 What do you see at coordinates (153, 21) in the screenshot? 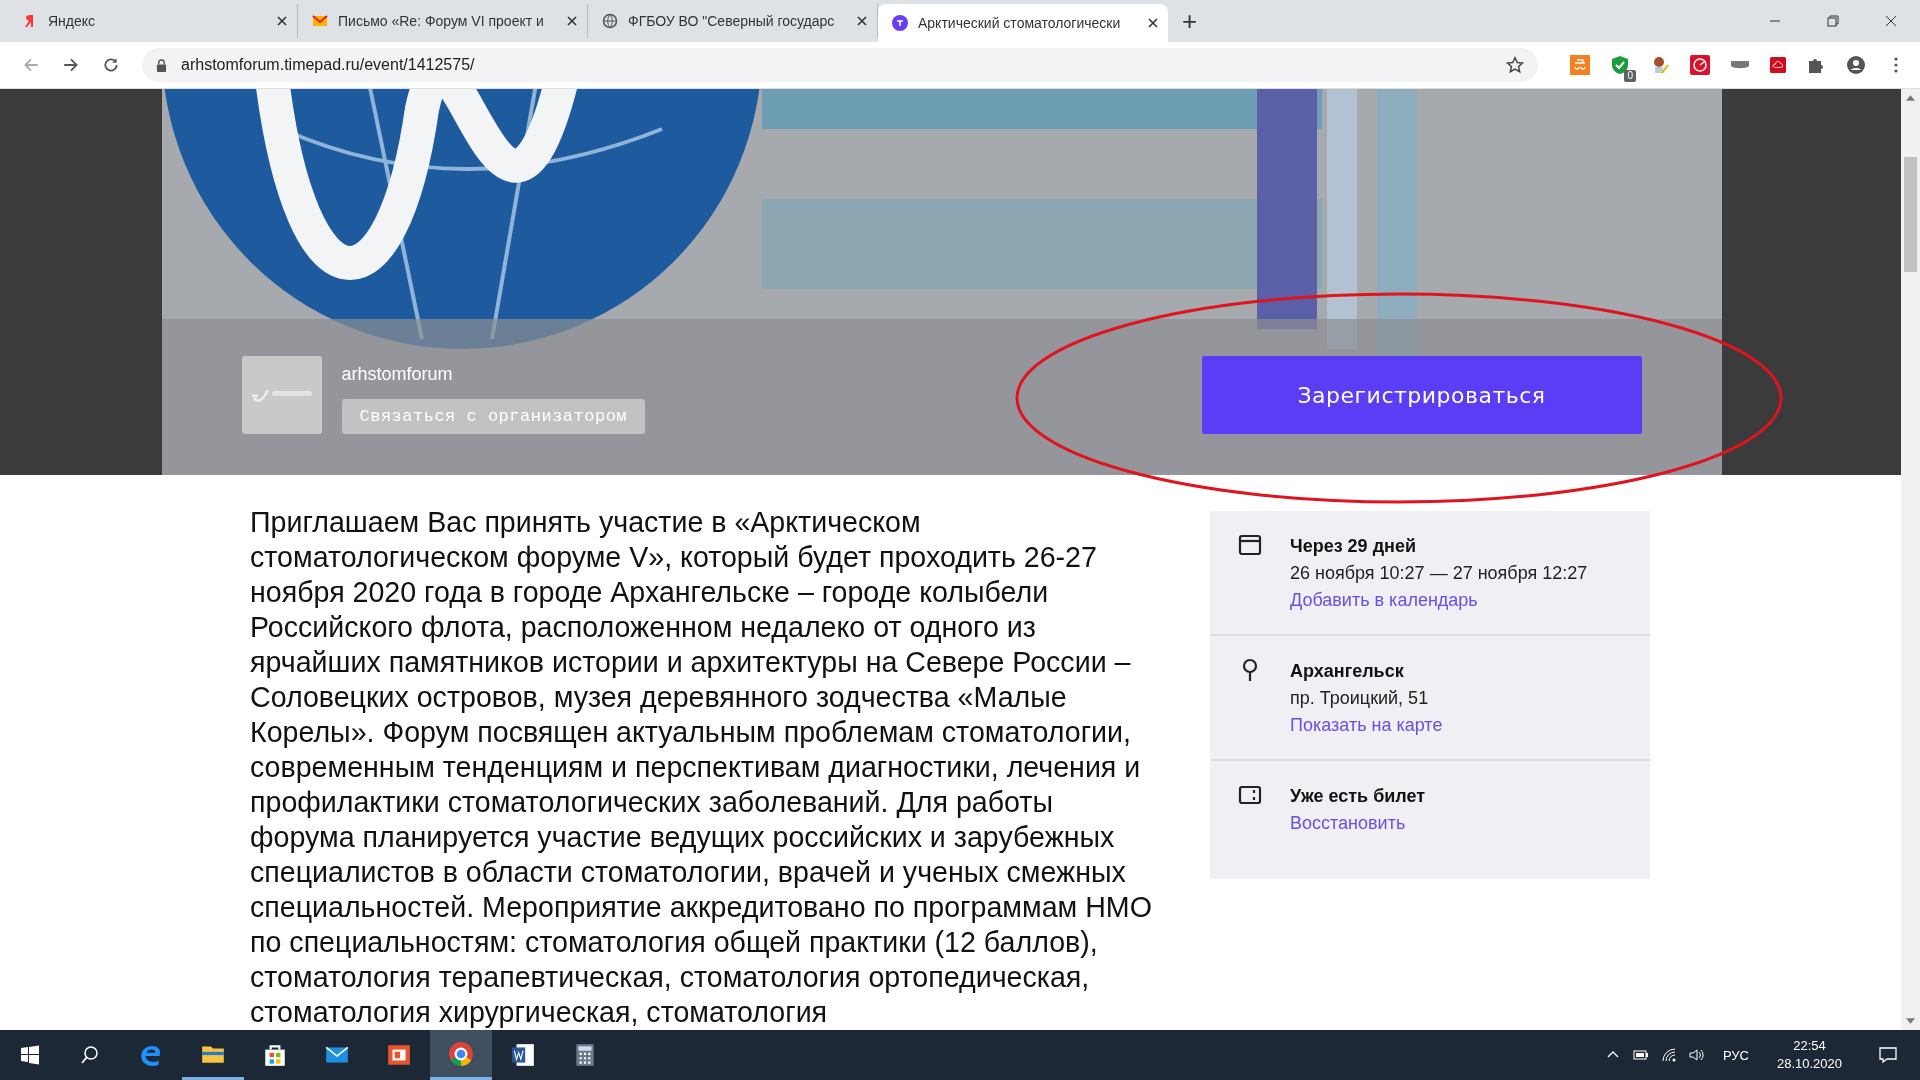
I see `browser-tab: Яндекс` at bounding box center [153, 21].